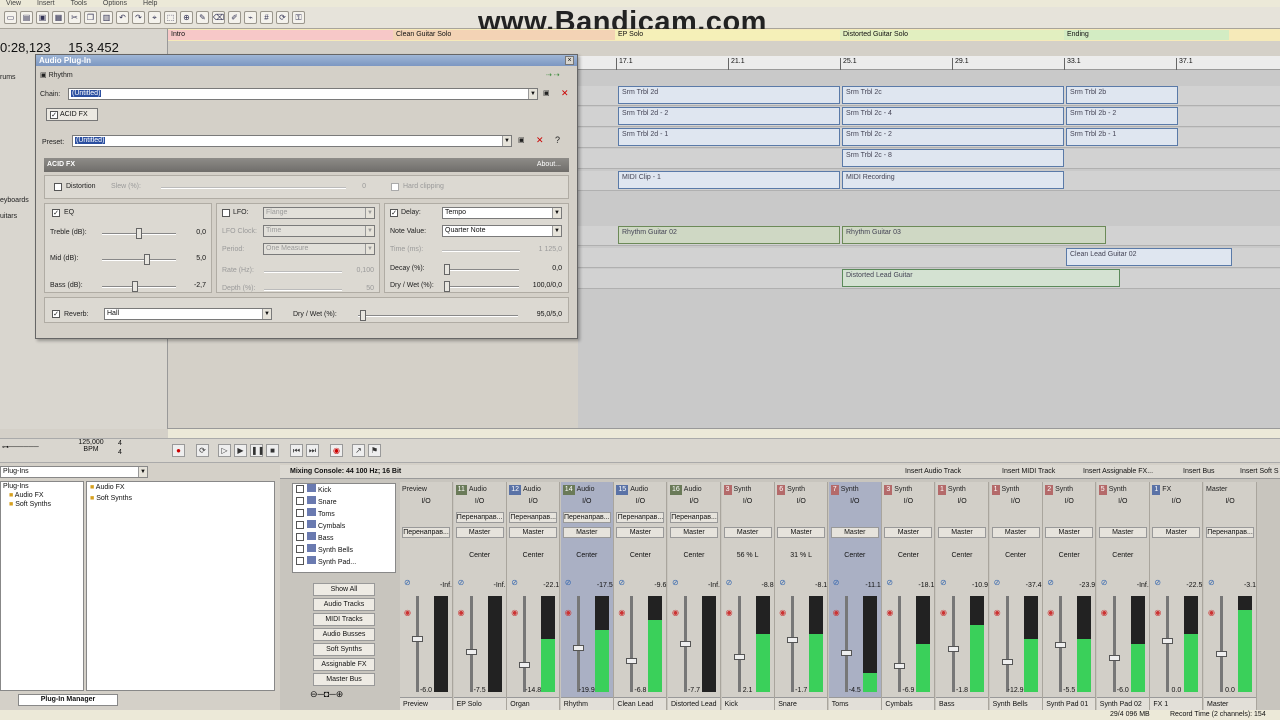 The height and width of the screenshot is (720, 1280). Describe the element at coordinates (481, 269) in the screenshot. I see `decay-slider` at that location.